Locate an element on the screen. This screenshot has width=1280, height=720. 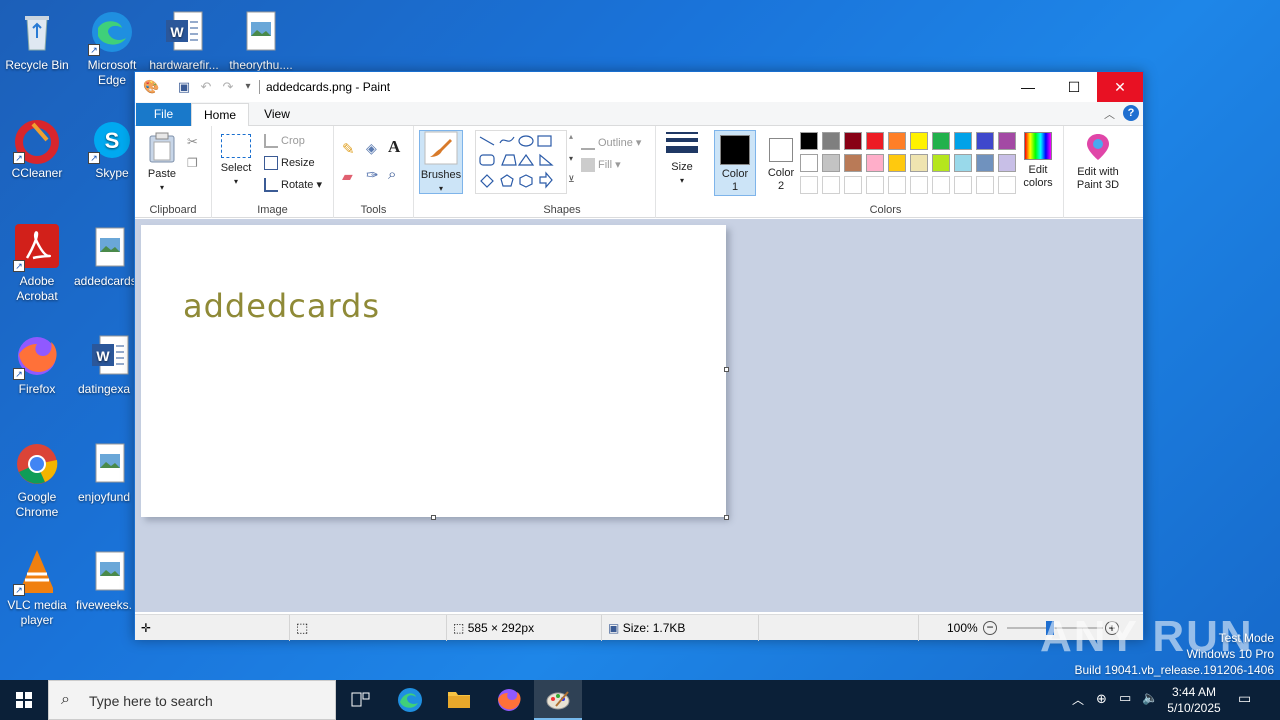
paste-button: Paste ▾ is located at coordinates (162, 163).